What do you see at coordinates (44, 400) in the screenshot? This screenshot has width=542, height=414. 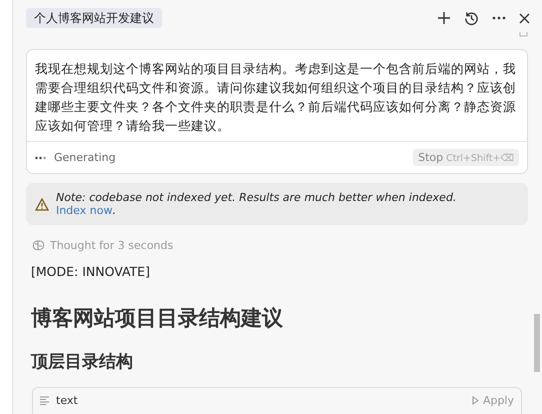 I see `lines-icon` at bounding box center [44, 400].